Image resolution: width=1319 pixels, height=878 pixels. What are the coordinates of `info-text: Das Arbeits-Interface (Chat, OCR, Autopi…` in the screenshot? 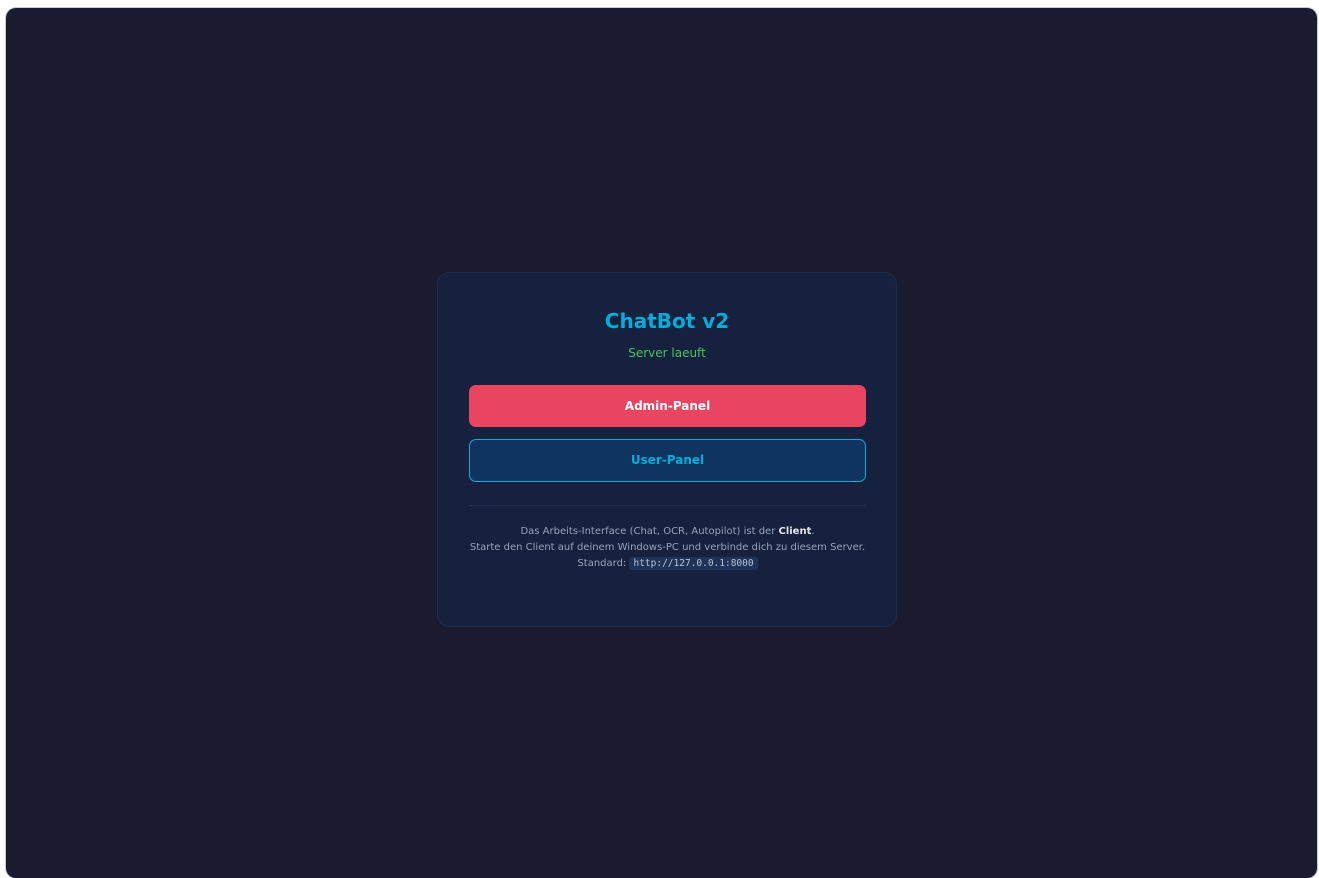 It's located at (667, 548).